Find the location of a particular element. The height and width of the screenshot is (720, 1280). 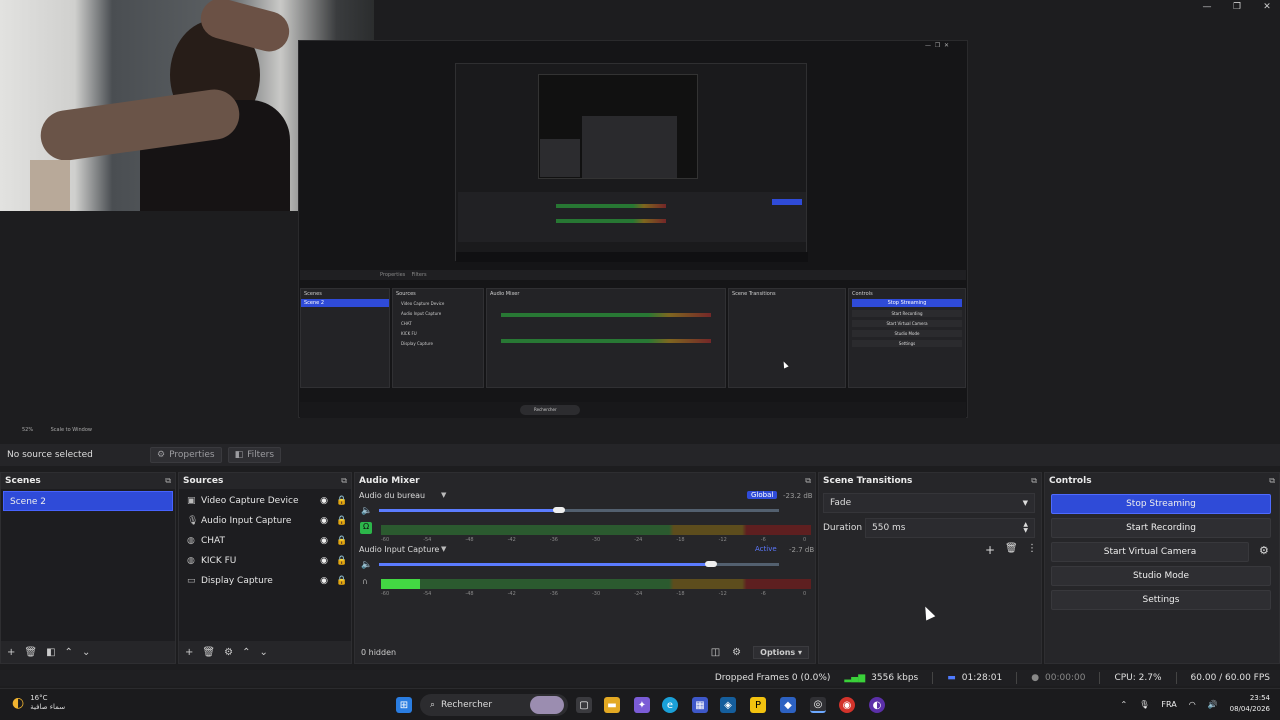

obs-icon: ◎ is located at coordinates (818, 705).